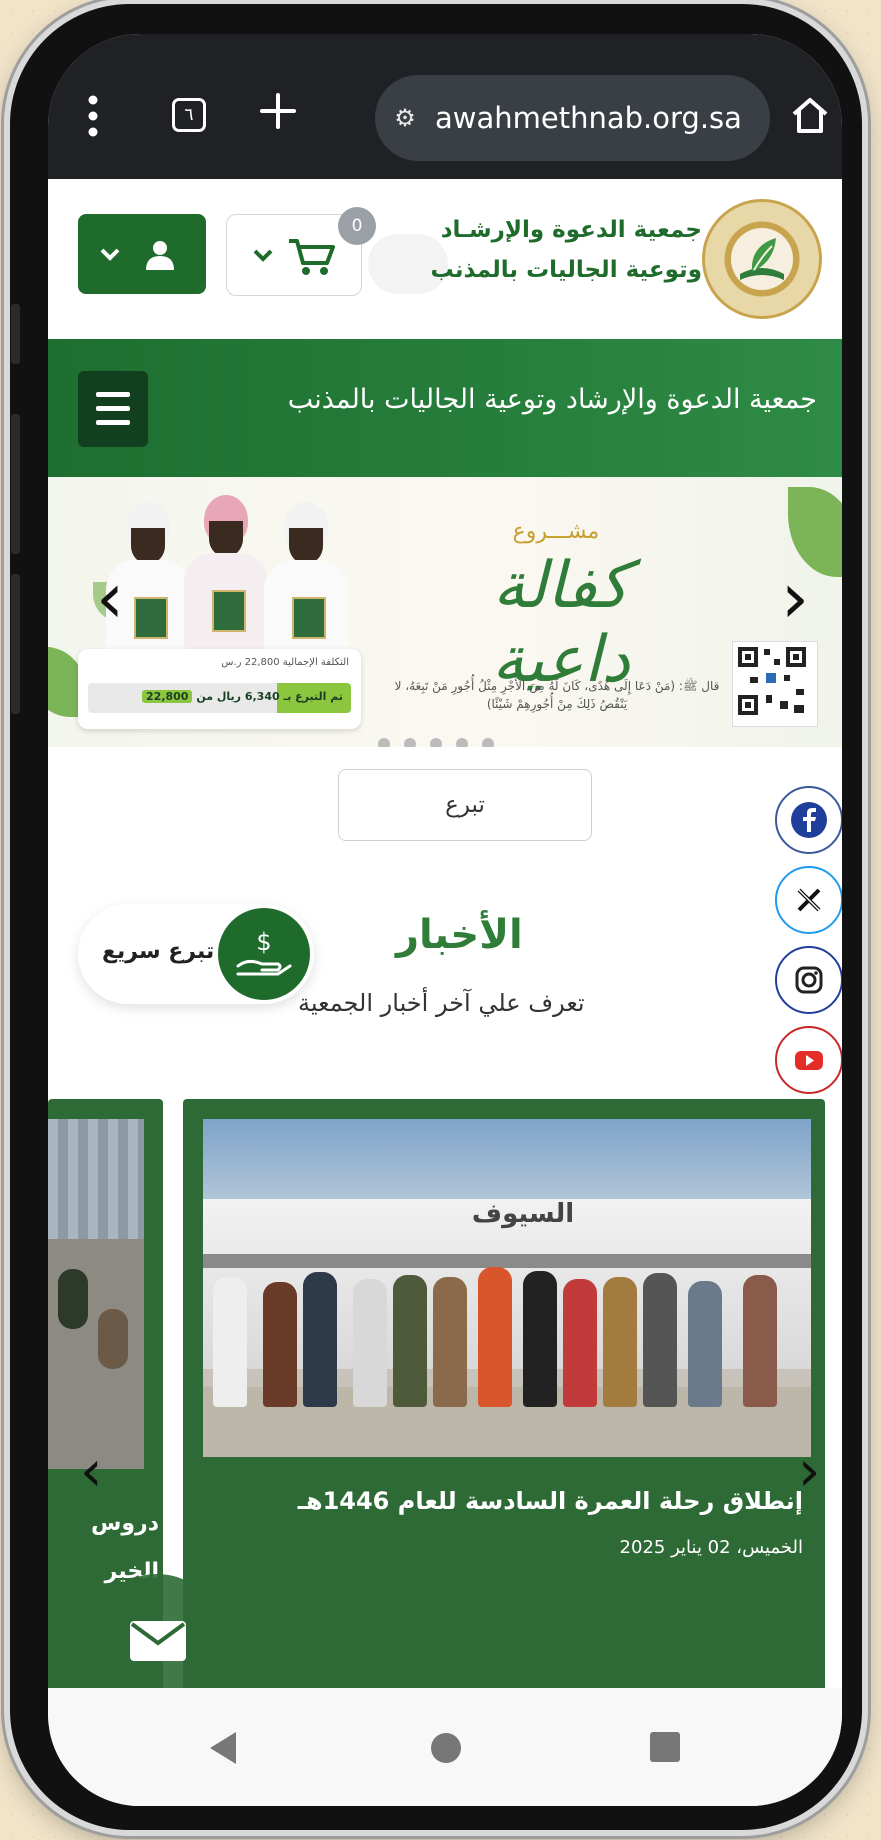 Image resolution: width=881 pixels, height=1840 pixels. Describe the element at coordinates (405, 118) in the screenshot. I see `site-settings-icon: ⚙` at that location.